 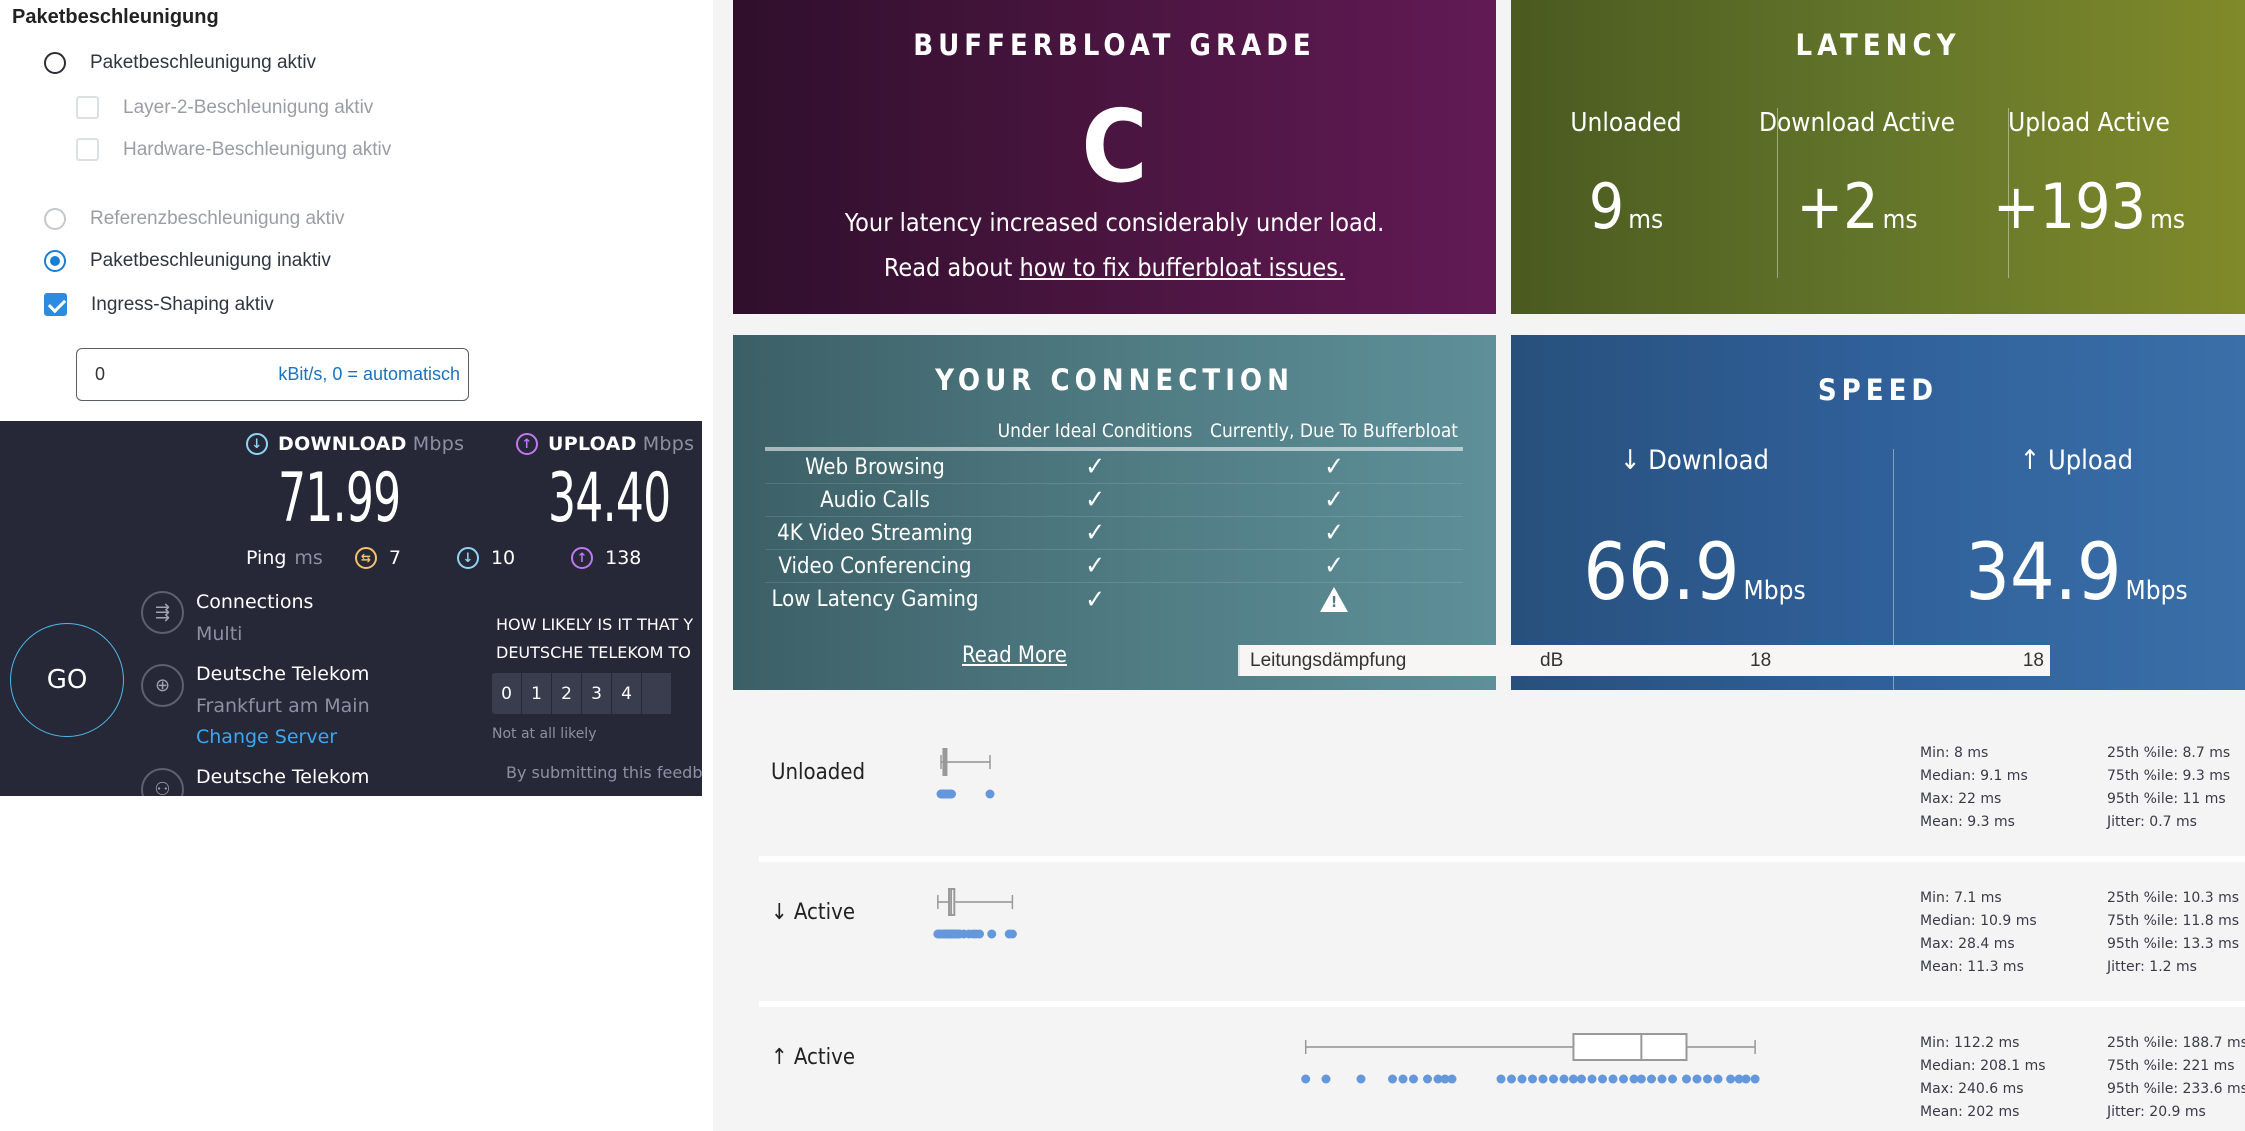 I want to click on connections-value: Multi, so click(x=219, y=634).